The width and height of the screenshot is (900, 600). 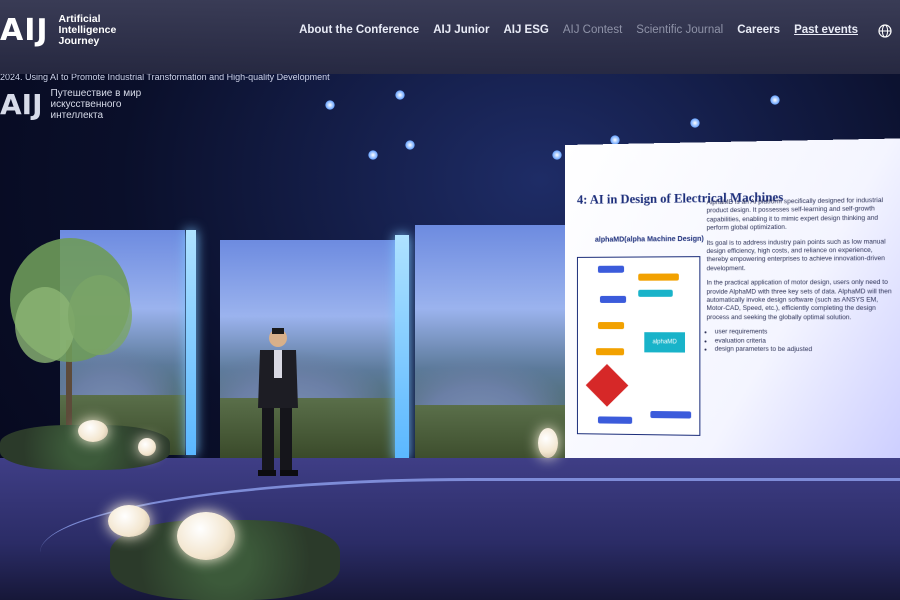 What do you see at coordinates (592, 30) in the screenshot?
I see `nav-aij-contest: AIJ Contest` at bounding box center [592, 30].